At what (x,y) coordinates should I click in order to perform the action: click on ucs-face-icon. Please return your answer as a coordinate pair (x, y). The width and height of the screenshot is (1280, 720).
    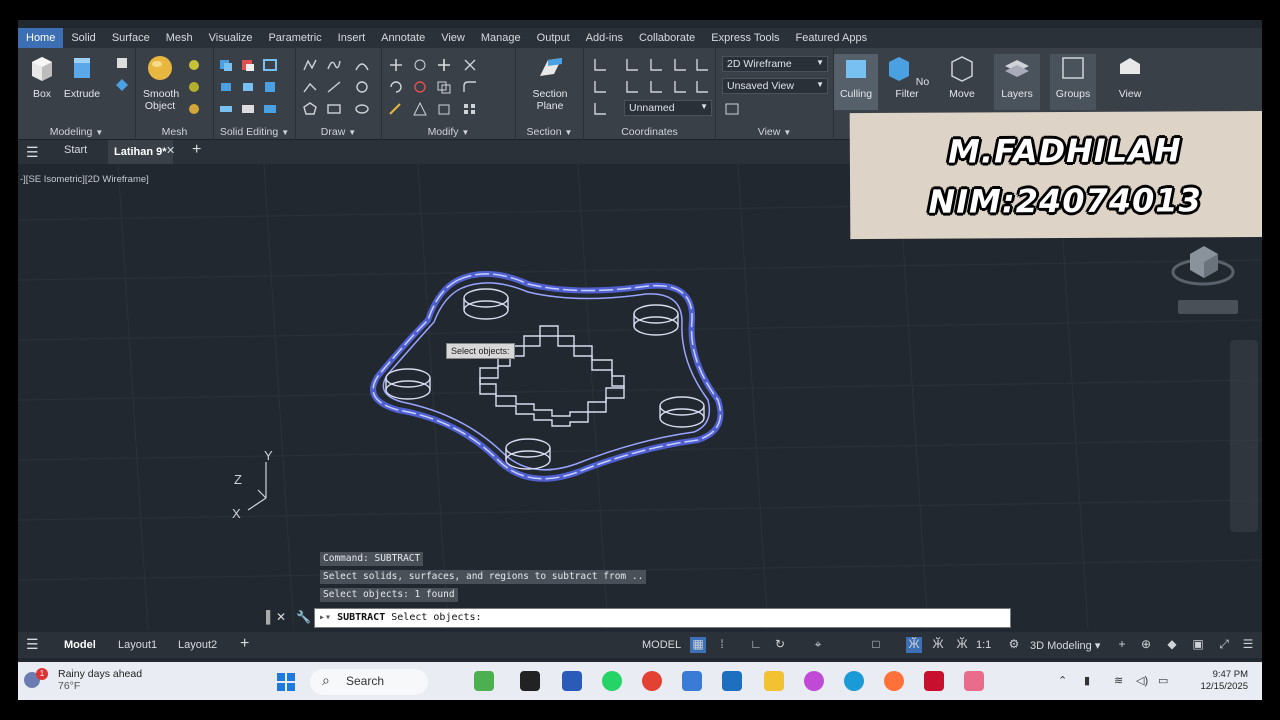
    Looking at the image, I should click on (656, 87).